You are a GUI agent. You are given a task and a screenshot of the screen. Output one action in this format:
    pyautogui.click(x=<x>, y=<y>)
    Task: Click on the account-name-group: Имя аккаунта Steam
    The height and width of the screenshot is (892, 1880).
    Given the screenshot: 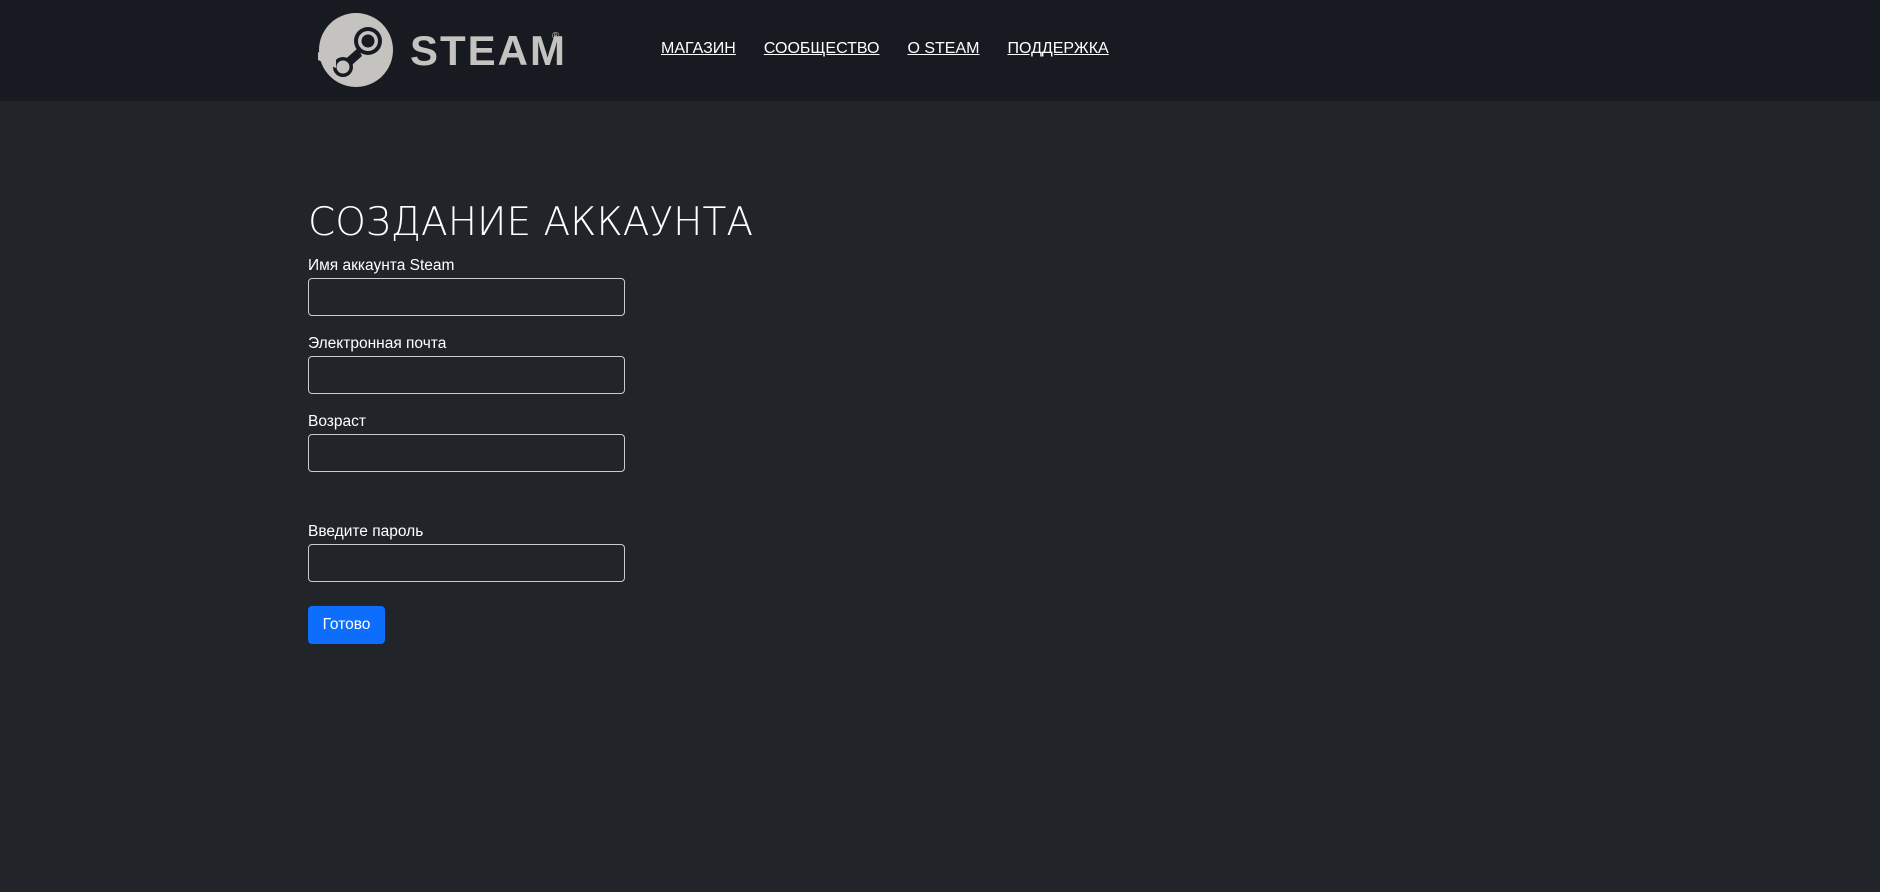 What is the action you would take?
    pyautogui.click(x=467, y=286)
    